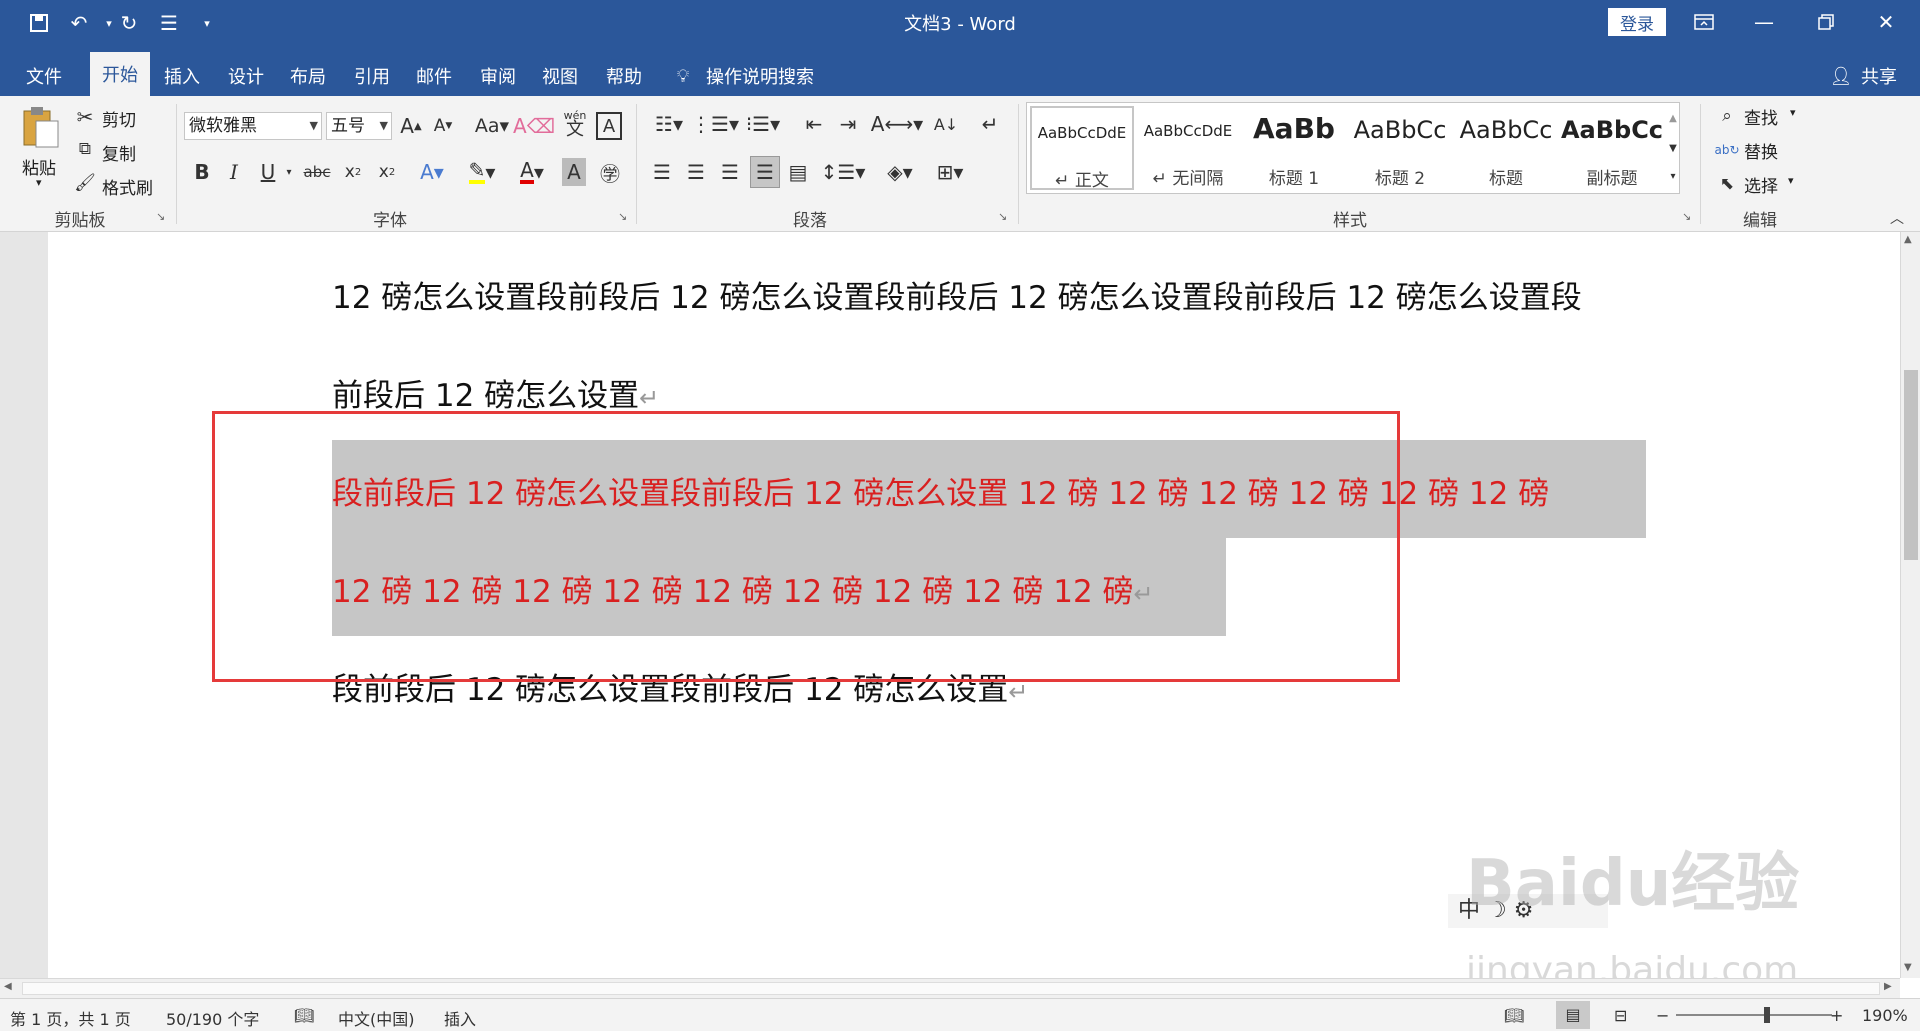 The width and height of the screenshot is (1920, 1031). What do you see at coordinates (85, 183) in the screenshot?
I see `format-painter-icon: 🖌︎` at bounding box center [85, 183].